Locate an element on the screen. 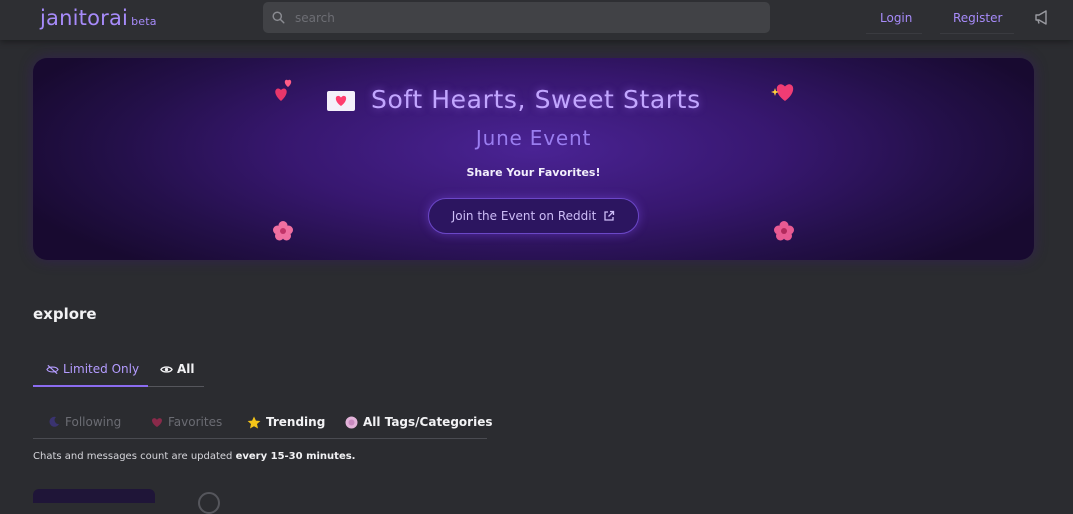 This screenshot has width=1073, height=514. eye-slash-icon is located at coordinates (52, 369).